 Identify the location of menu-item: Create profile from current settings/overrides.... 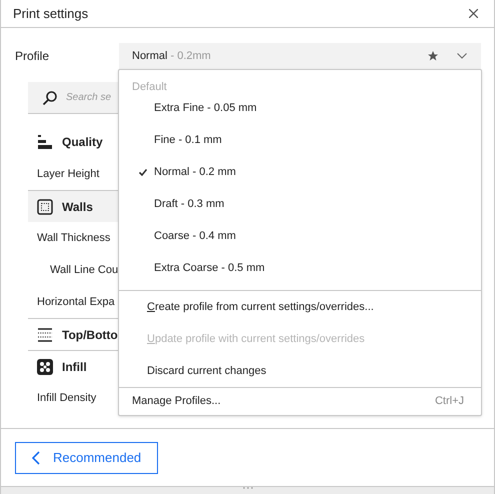
(300, 307).